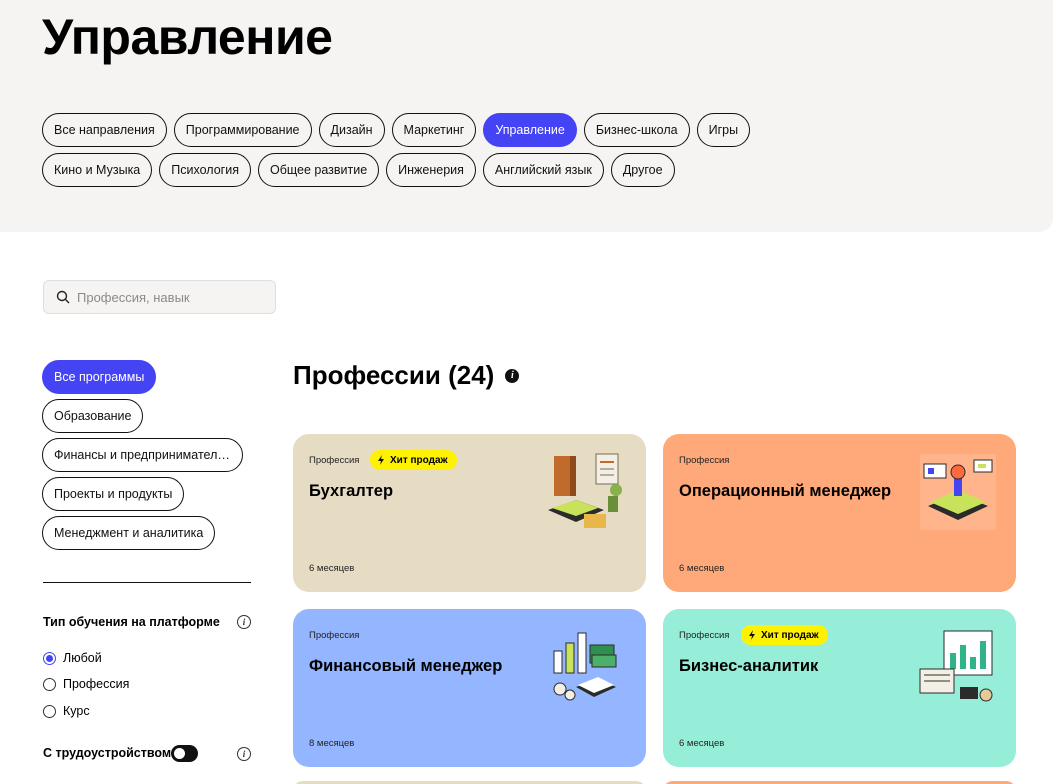  What do you see at coordinates (636, 130) in the screenshot?
I see `category-chip-business-school: Бизнес-школа` at bounding box center [636, 130].